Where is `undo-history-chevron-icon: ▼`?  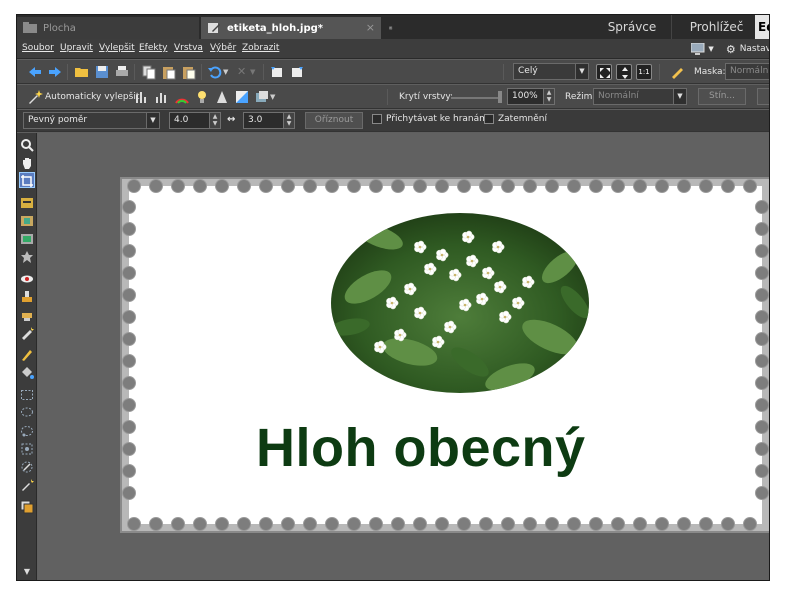
undo-history-chevron-icon: ▼ is located at coordinates (227, 72).